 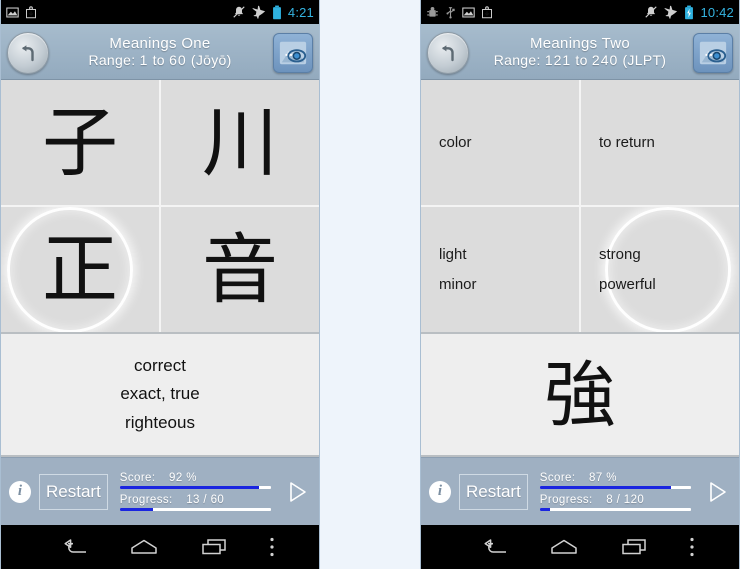 I want to click on choice-label: 子, so click(x=80, y=142).